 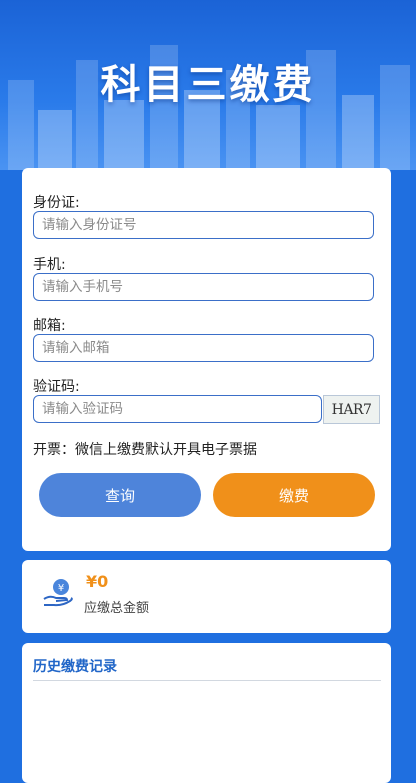 I want to click on captcha-image: HAR7, so click(x=351, y=409).